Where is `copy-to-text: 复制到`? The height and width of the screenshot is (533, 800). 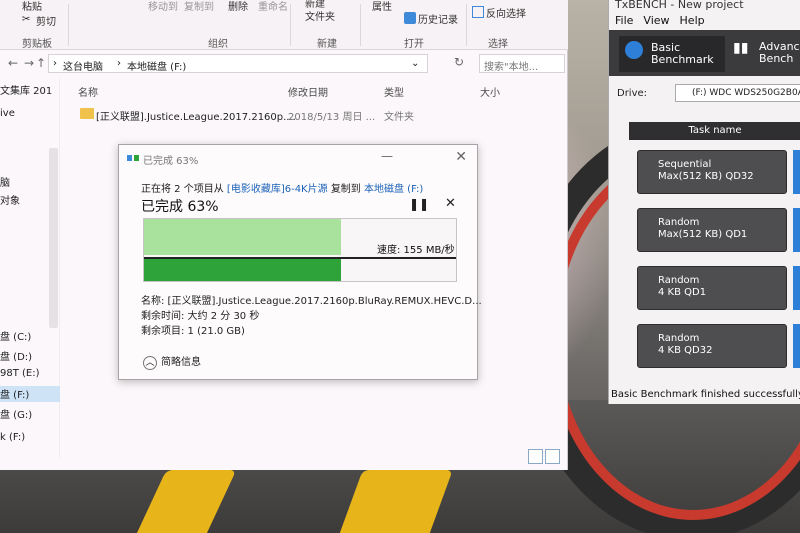
copy-to-text: 复制到 is located at coordinates (345, 189).